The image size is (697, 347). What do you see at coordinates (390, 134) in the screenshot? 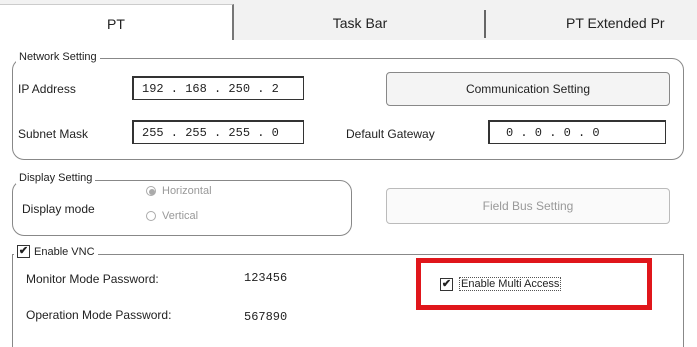
I see `default-gateway-label: Default Gateway` at bounding box center [390, 134].